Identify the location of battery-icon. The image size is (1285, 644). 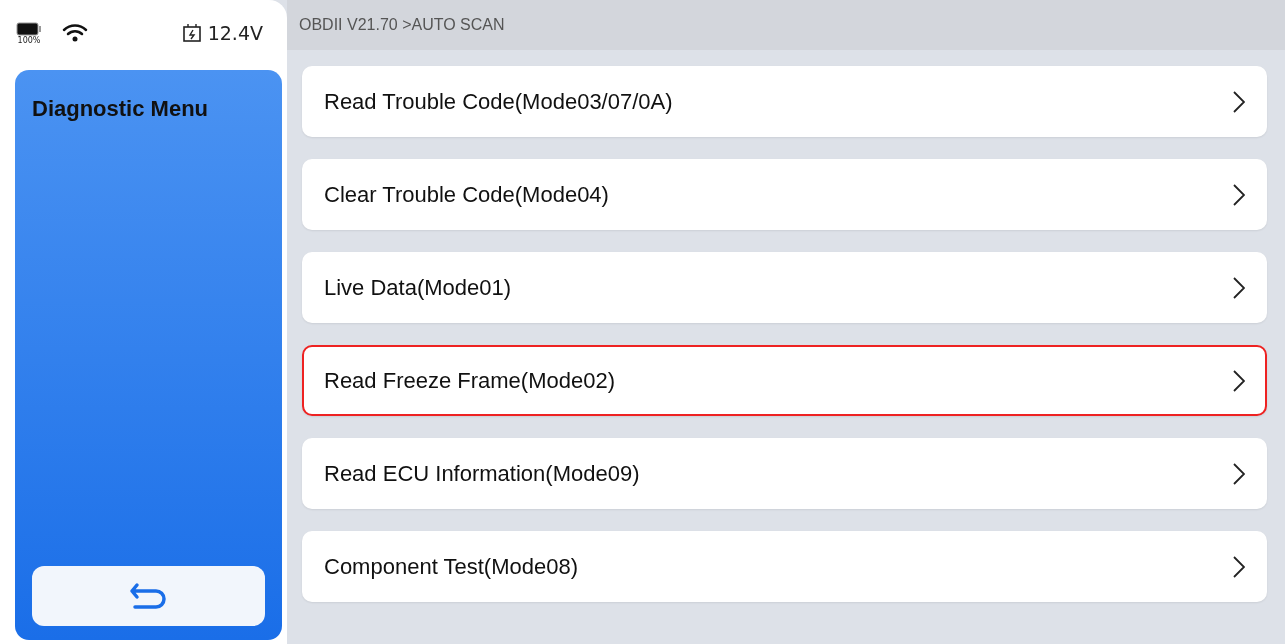
(29, 28).